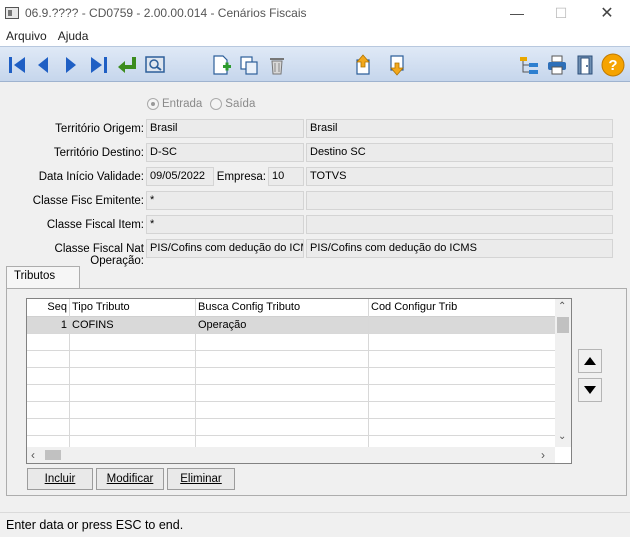  I want to click on new-record-icon, so click(221, 65).